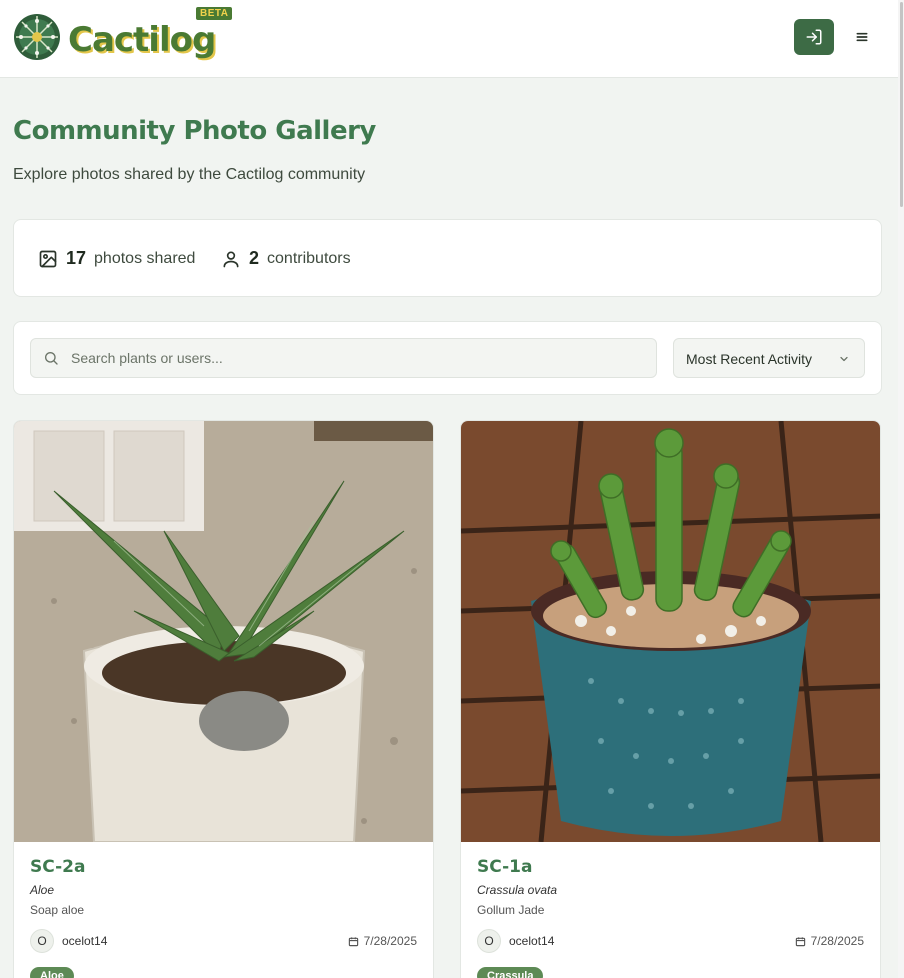 The height and width of the screenshot is (978, 904). I want to click on photos-label: photos shared, so click(145, 258).